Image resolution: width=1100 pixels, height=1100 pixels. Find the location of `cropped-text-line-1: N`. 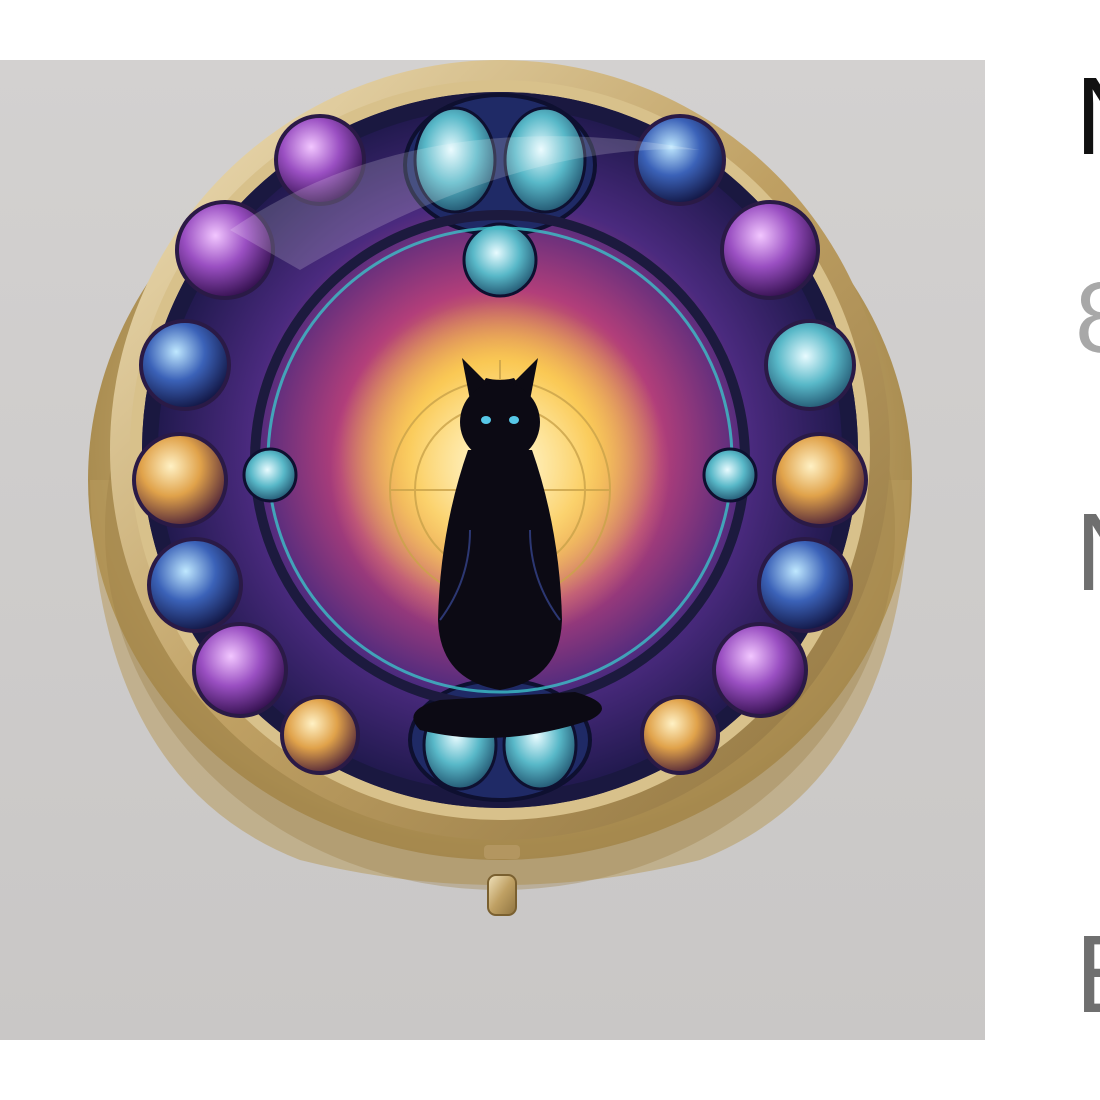

cropped-text-line-1: N is located at coordinates (1087, 117).